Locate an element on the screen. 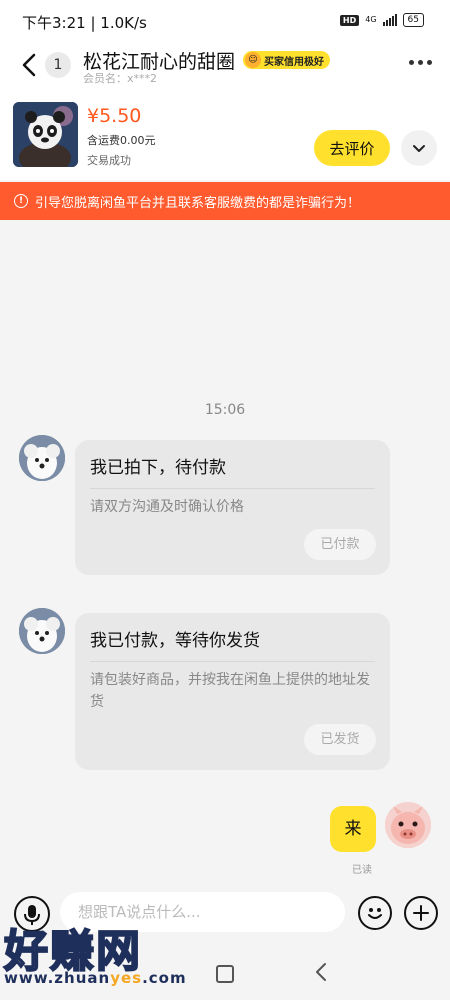 This screenshot has height=1000, width=450. product-price: ¥5.50 is located at coordinates (114, 116).